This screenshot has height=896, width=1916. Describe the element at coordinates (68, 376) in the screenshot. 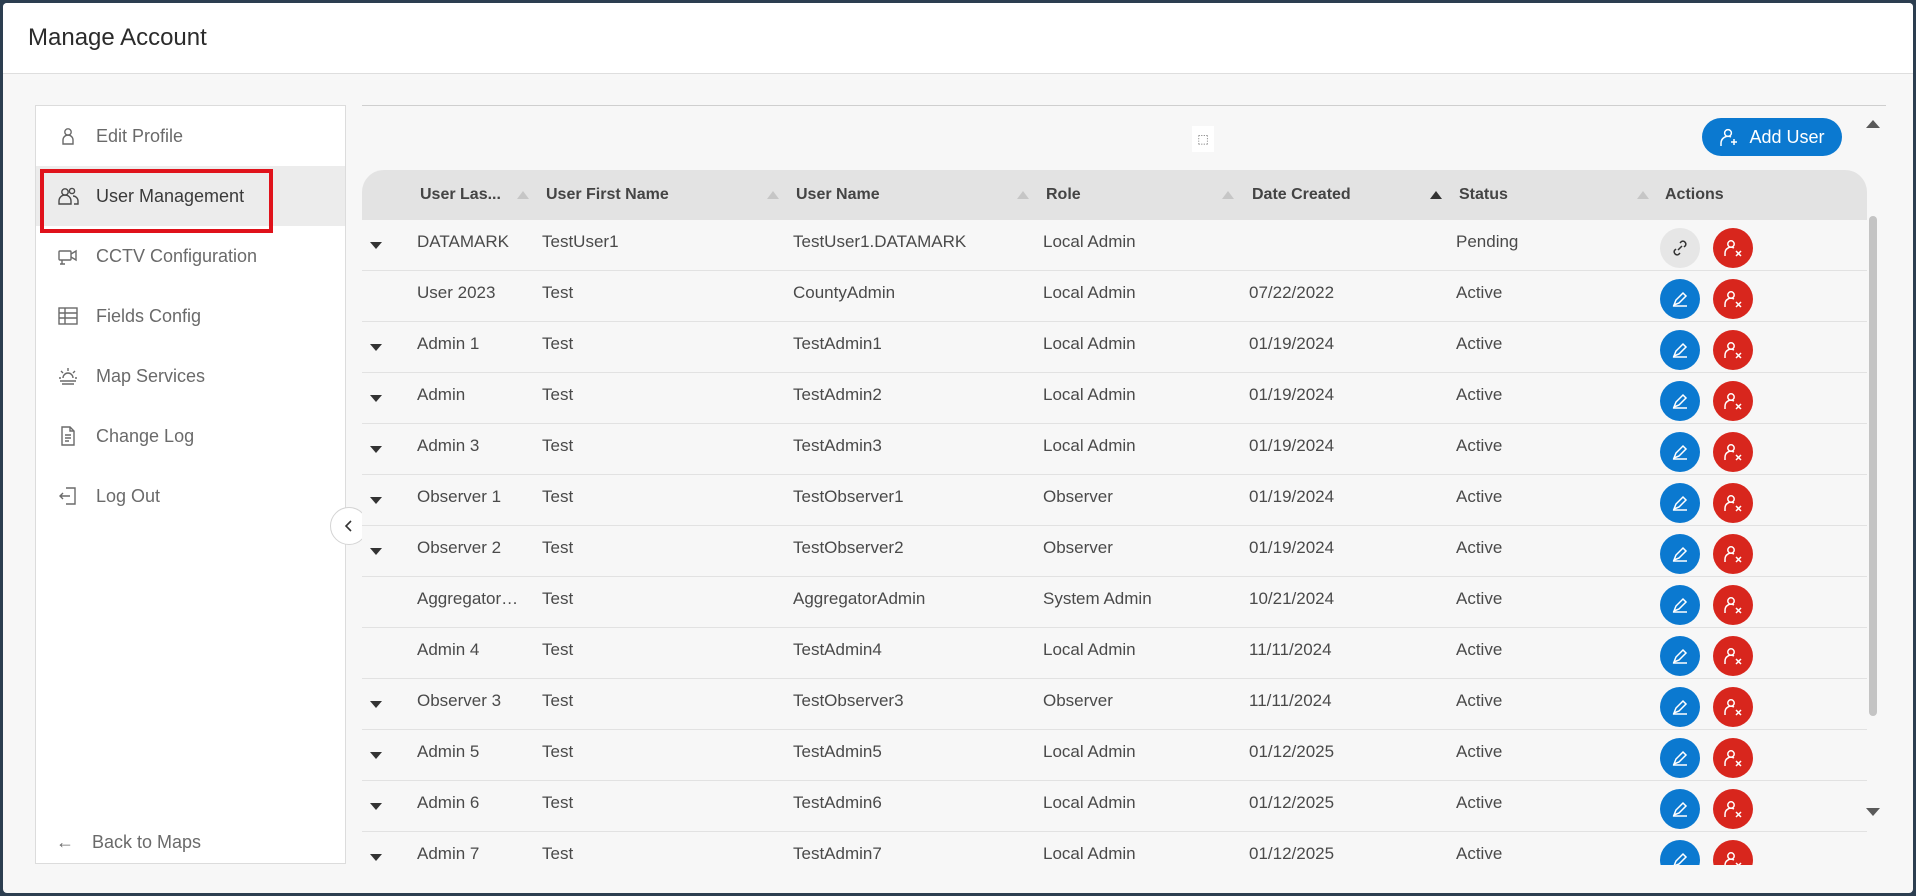

I see `map-services-icon` at that location.